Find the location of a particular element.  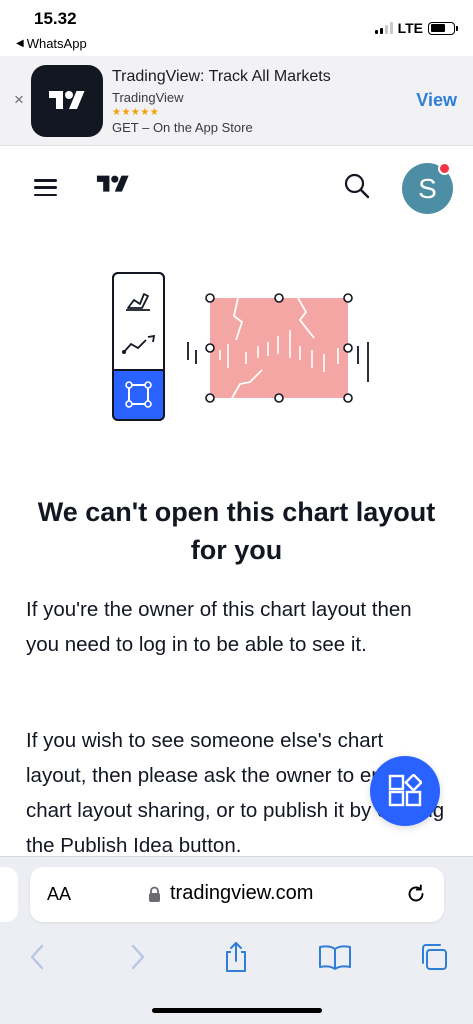

back-triangle-icon: ◀ is located at coordinates (20, 43).